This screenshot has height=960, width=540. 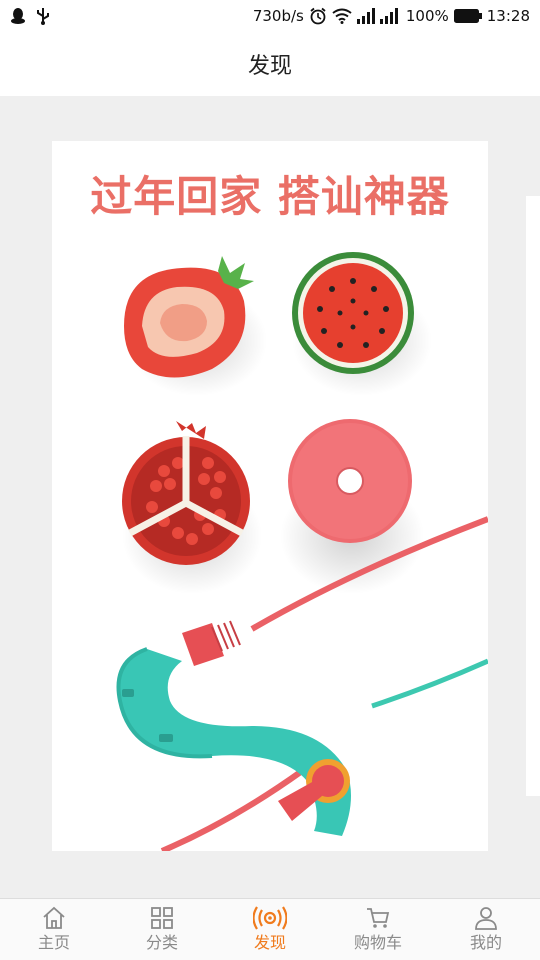 What do you see at coordinates (269, 942) in the screenshot?
I see `nav-label-discover: 发现` at bounding box center [269, 942].